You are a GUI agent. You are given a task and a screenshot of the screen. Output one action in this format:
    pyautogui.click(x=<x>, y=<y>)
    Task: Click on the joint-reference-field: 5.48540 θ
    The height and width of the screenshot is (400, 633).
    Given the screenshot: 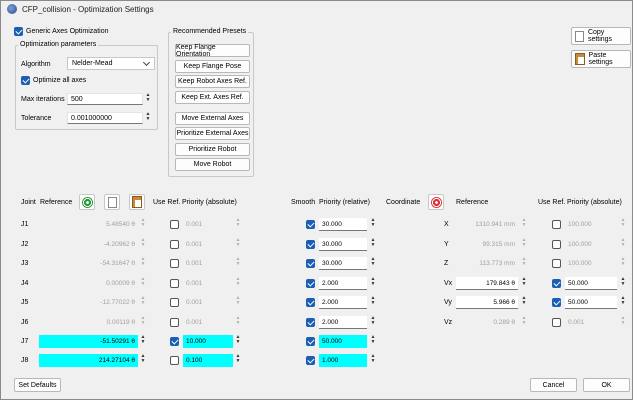 What is the action you would take?
    pyautogui.click(x=88, y=224)
    